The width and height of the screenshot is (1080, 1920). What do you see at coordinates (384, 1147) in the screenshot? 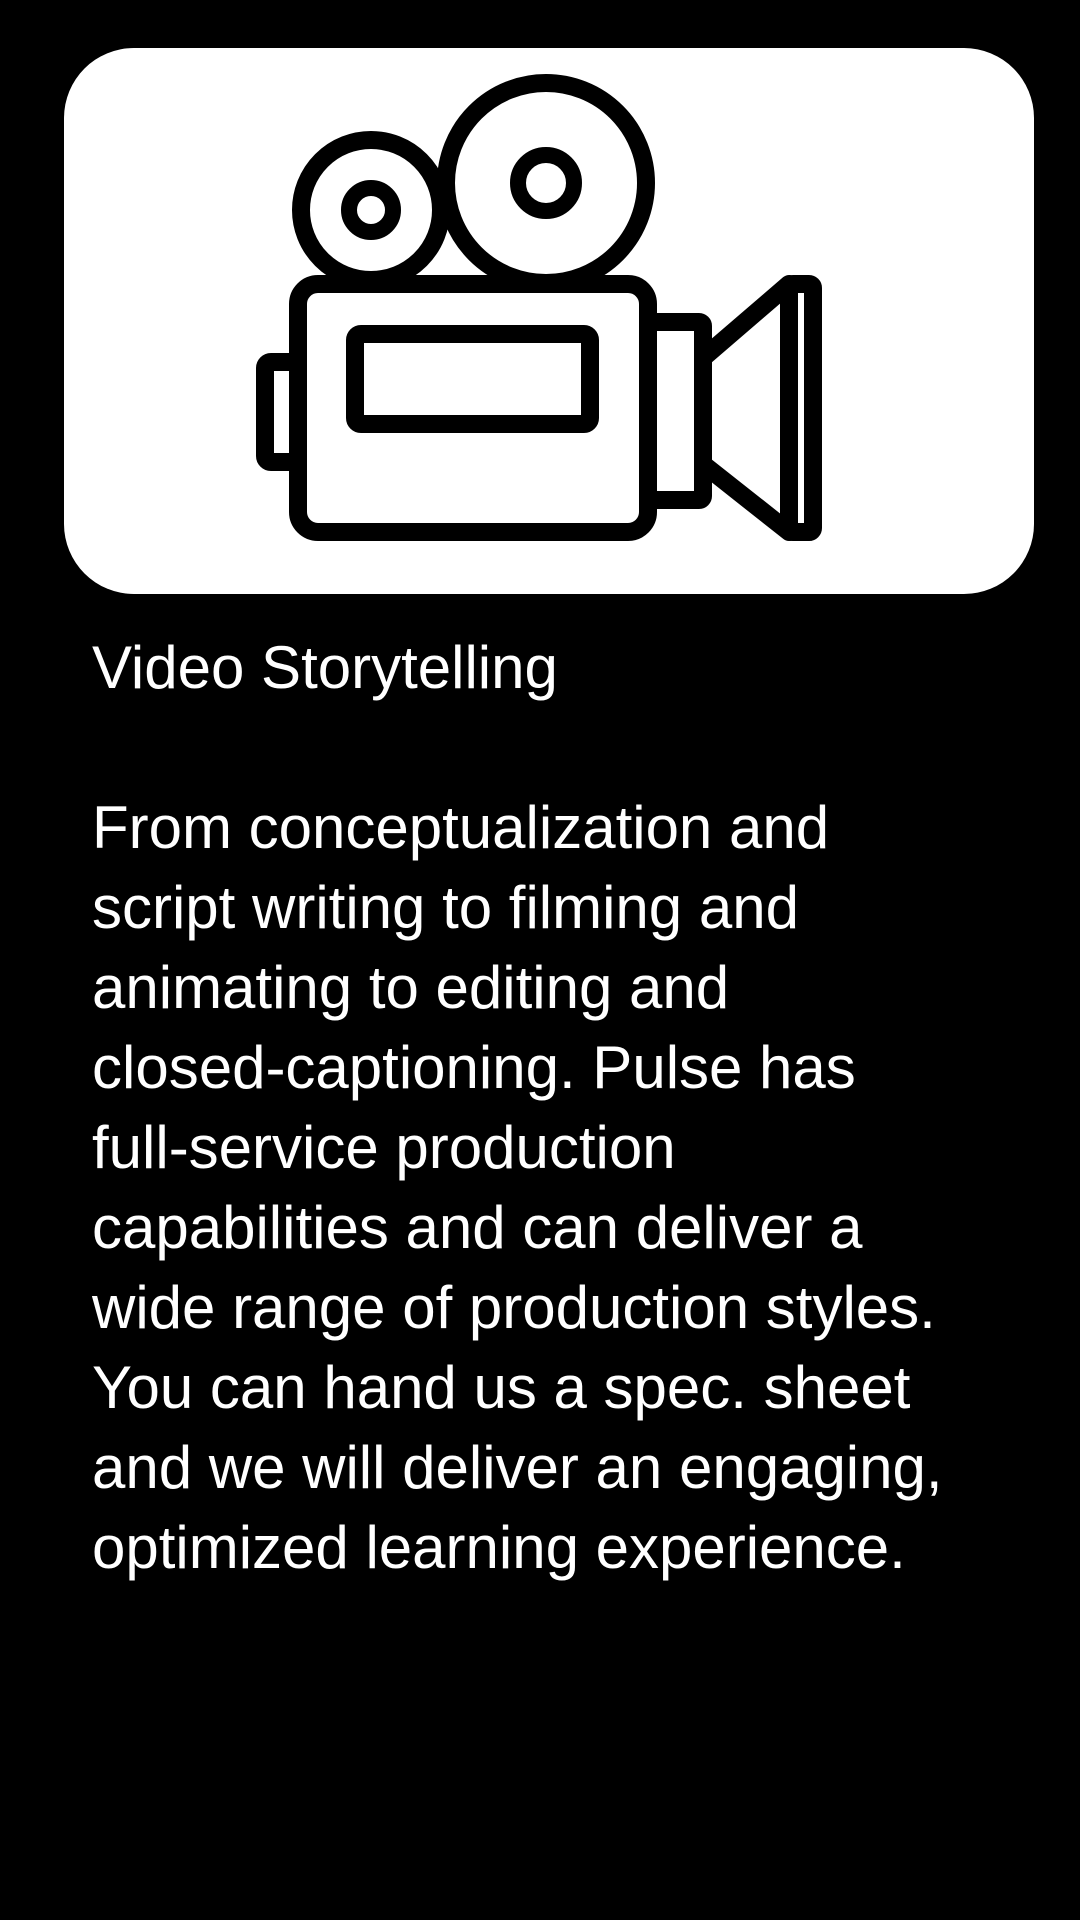
I see `description-line: full-service production` at bounding box center [384, 1147].